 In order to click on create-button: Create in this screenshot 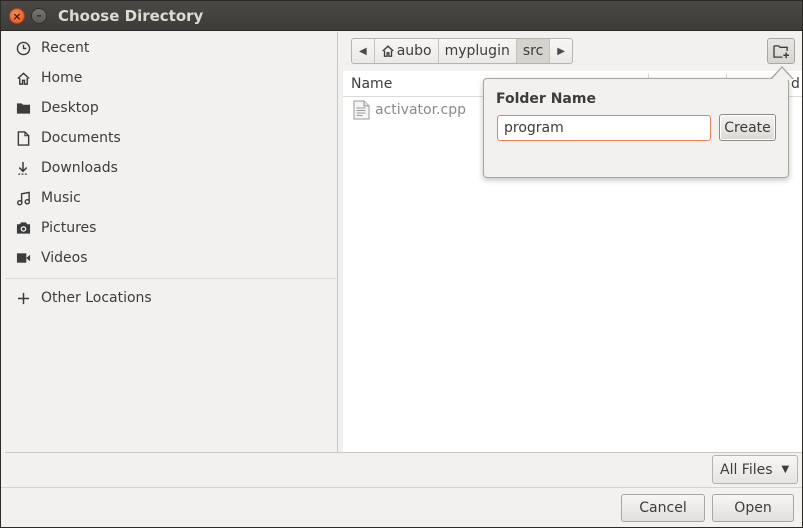, I will do `click(747, 127)`.